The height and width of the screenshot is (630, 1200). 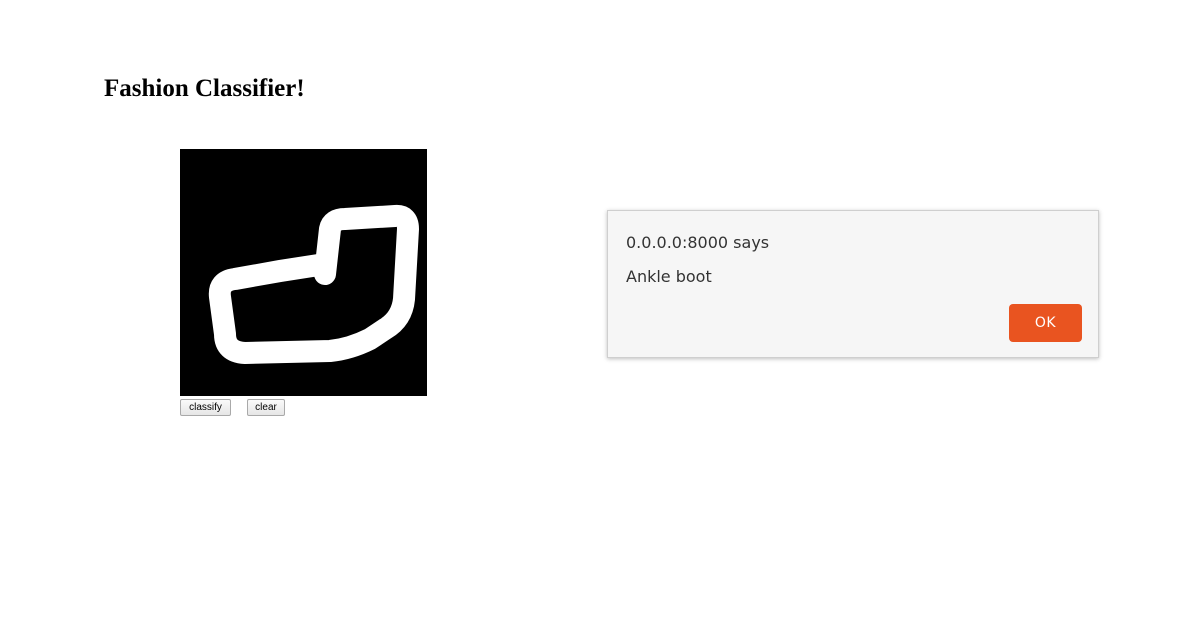 What do you see at coordinates (853, 284) in the screenshot?
I see `alert-dialog: 0.0.0.0:8000 says Ankle boot OK` at bounding box center [853, 284].